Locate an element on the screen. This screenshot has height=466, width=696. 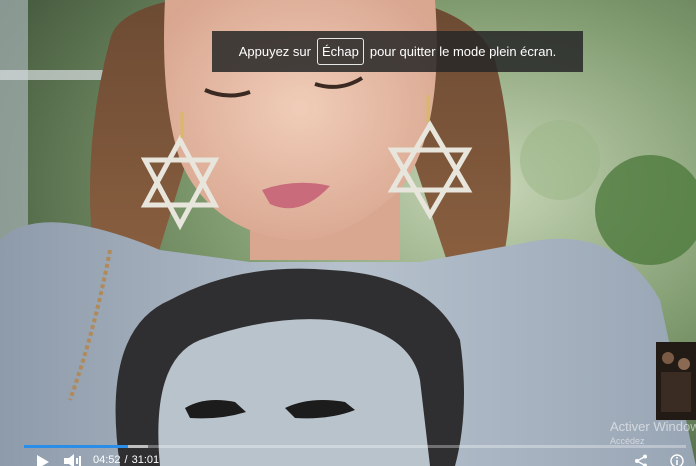
info-icon is located at coordinates (677, 460).